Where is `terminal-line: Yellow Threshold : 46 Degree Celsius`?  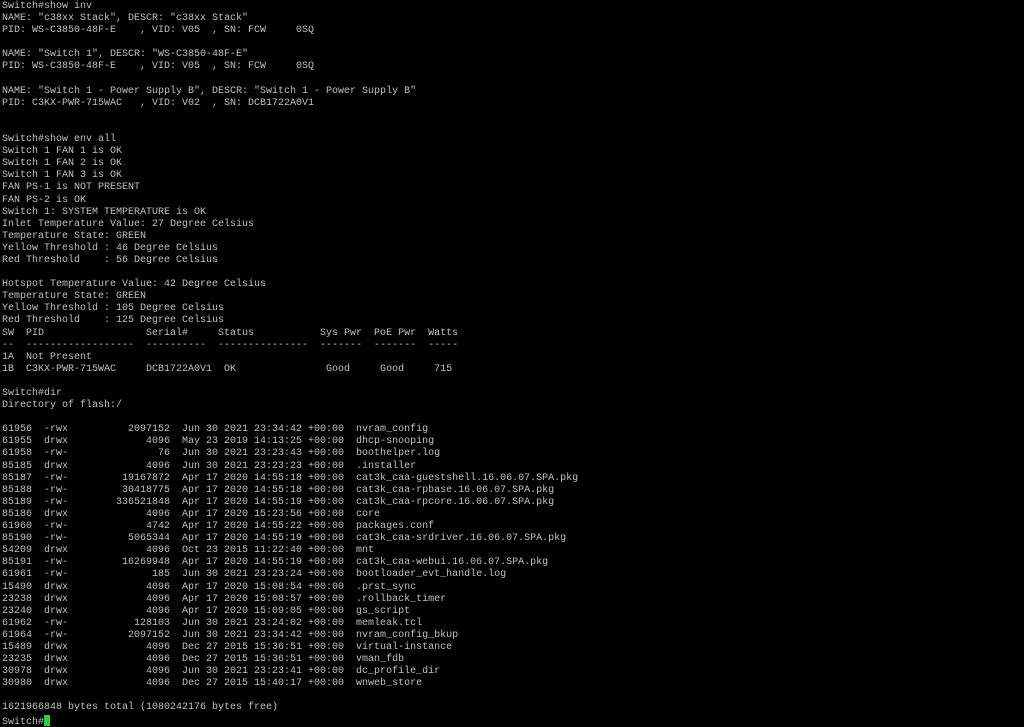 terminal-line: Yellow Threshold : 46 Degree Celsius is located at coordinates (110, 248).